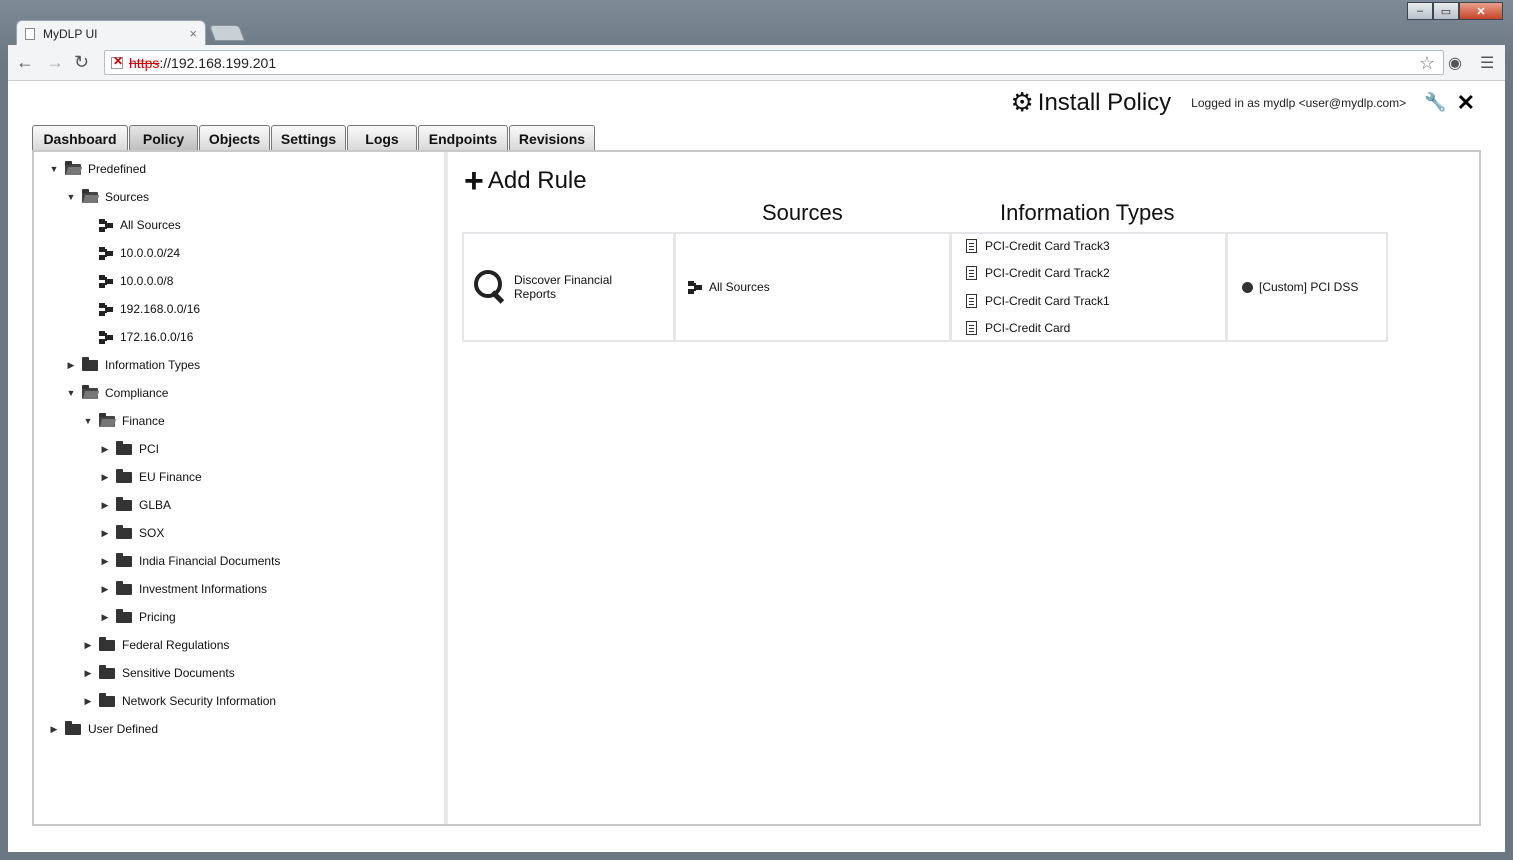 This screenshot has height=860, width=1513. I want to click on extension-eye-icon: ◉, so click(1455, 63).